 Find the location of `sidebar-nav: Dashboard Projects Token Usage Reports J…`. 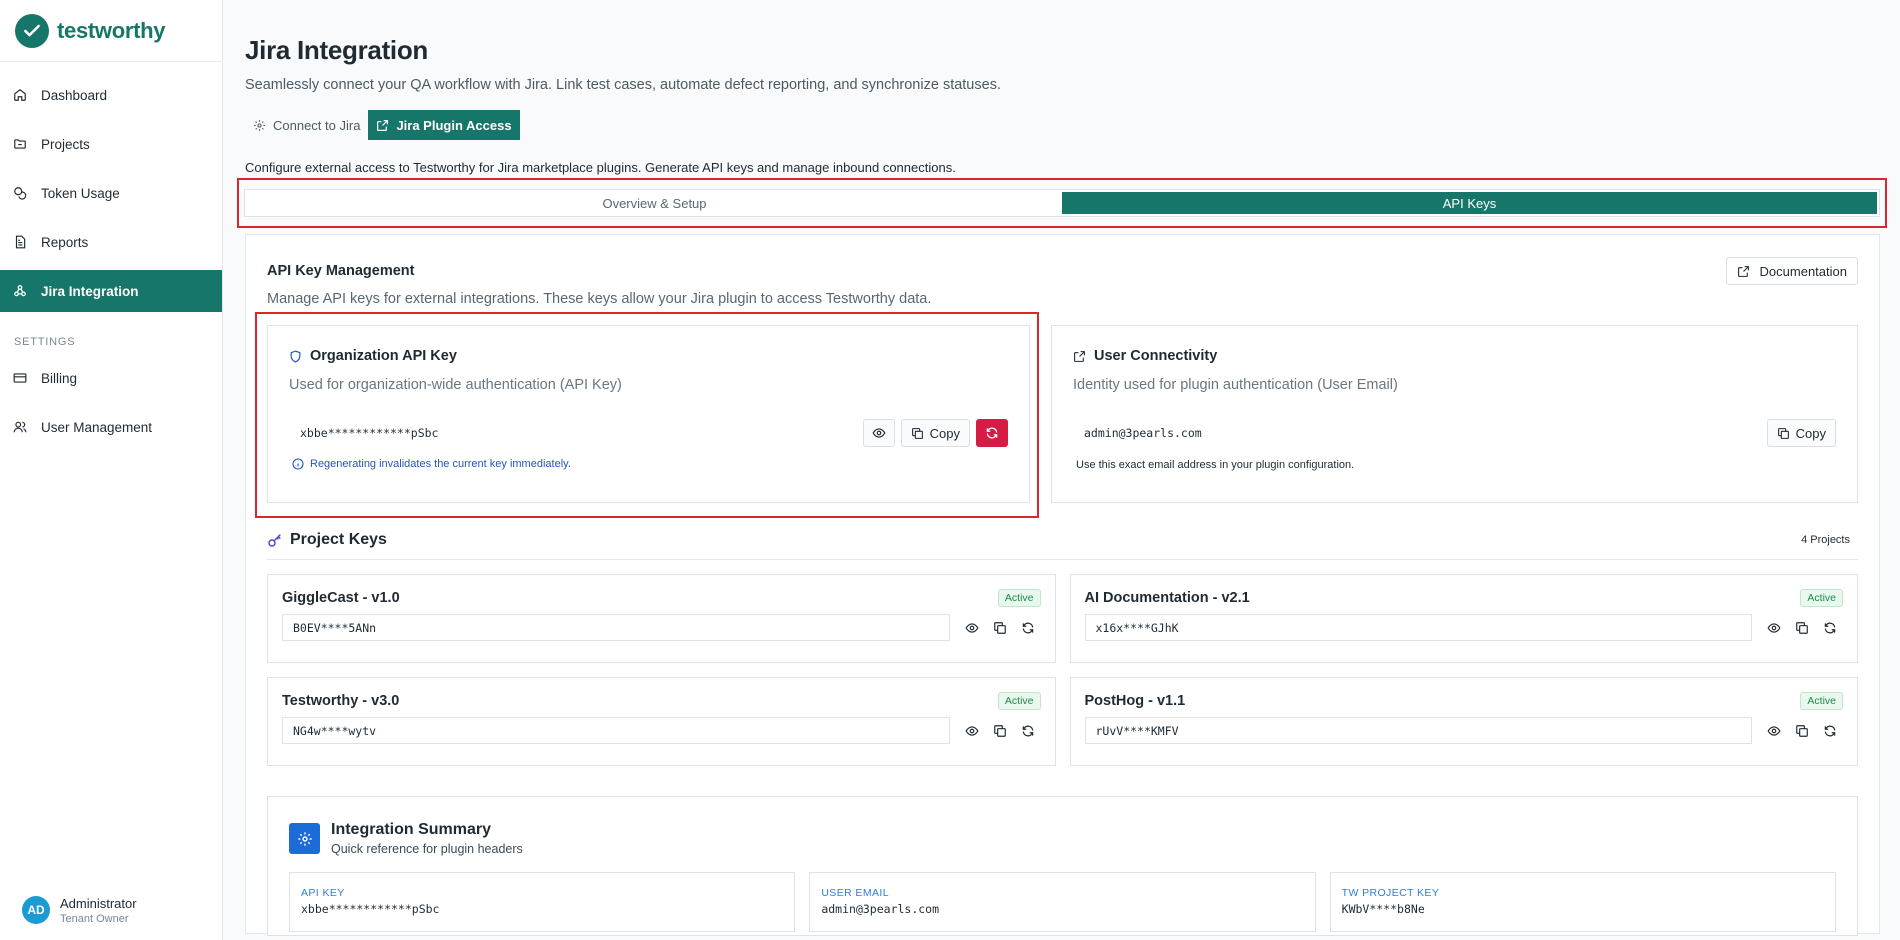

sidebar-nav: Dashboard Projects Token Usage Reports J… is located at coordinates (111, 255).